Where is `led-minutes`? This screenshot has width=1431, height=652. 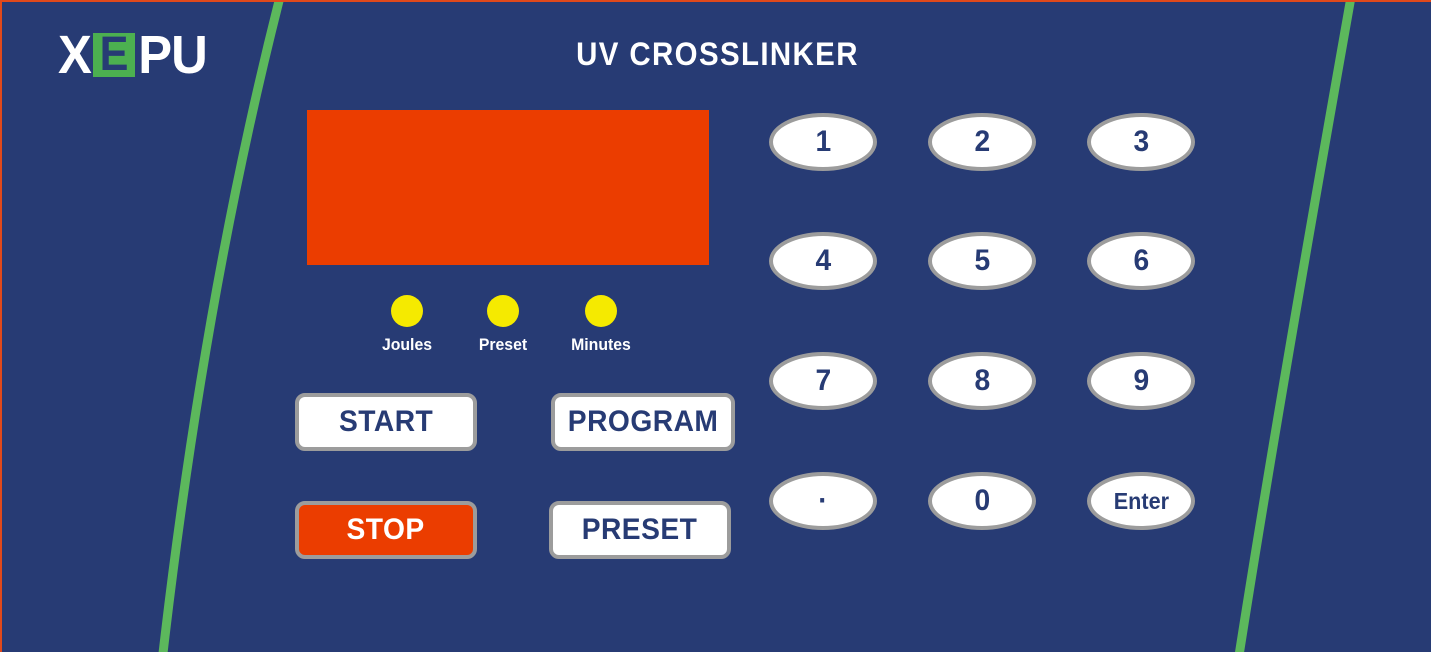
led-minutes is located at coordinates (601, 311).